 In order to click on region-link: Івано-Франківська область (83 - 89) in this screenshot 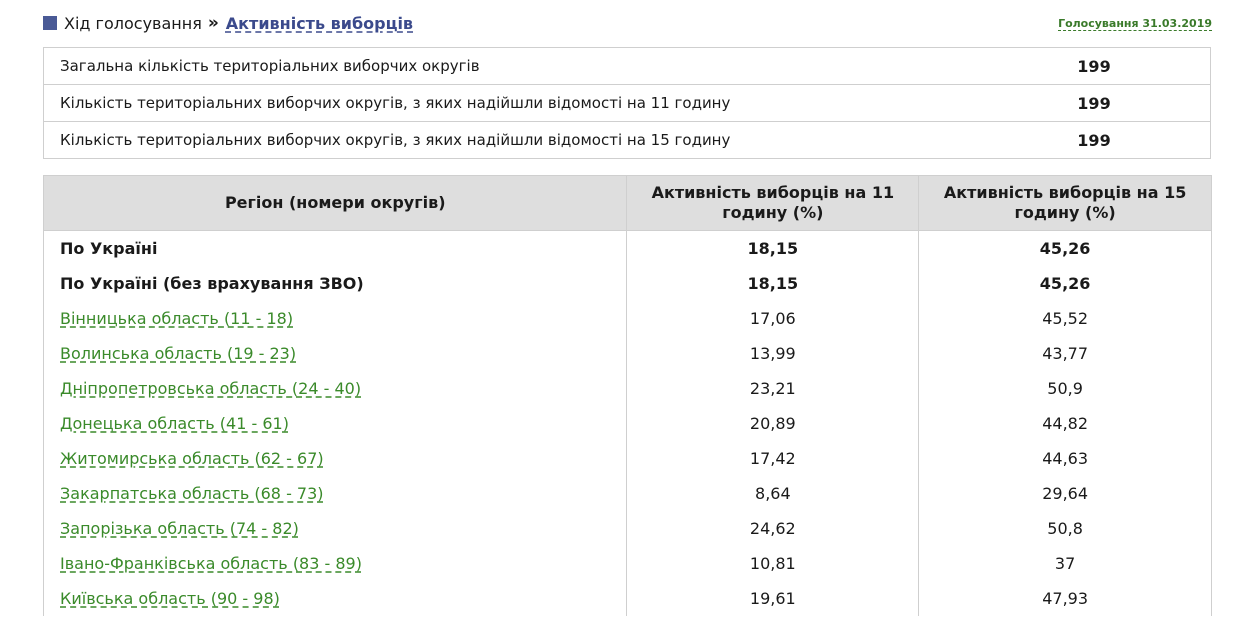, I will do `click(211, 563)`.